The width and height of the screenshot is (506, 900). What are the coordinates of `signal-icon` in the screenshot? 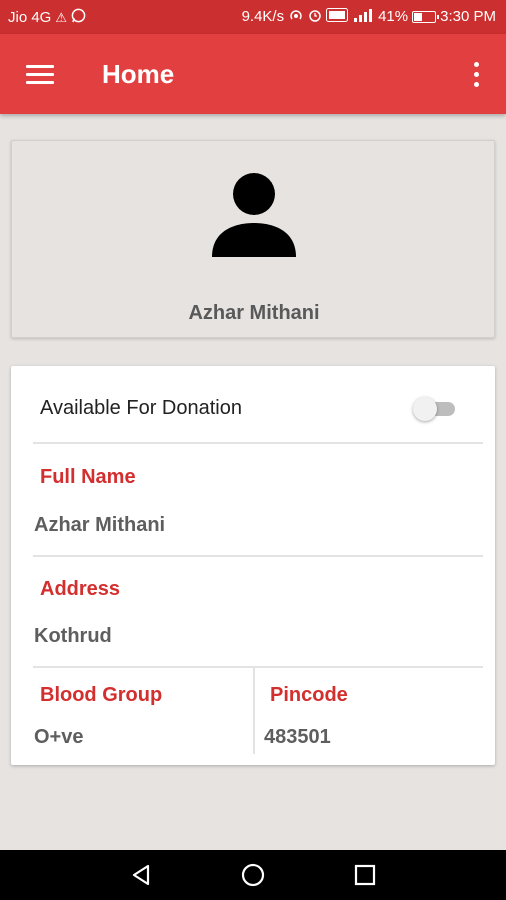 It's located at (363, 16).